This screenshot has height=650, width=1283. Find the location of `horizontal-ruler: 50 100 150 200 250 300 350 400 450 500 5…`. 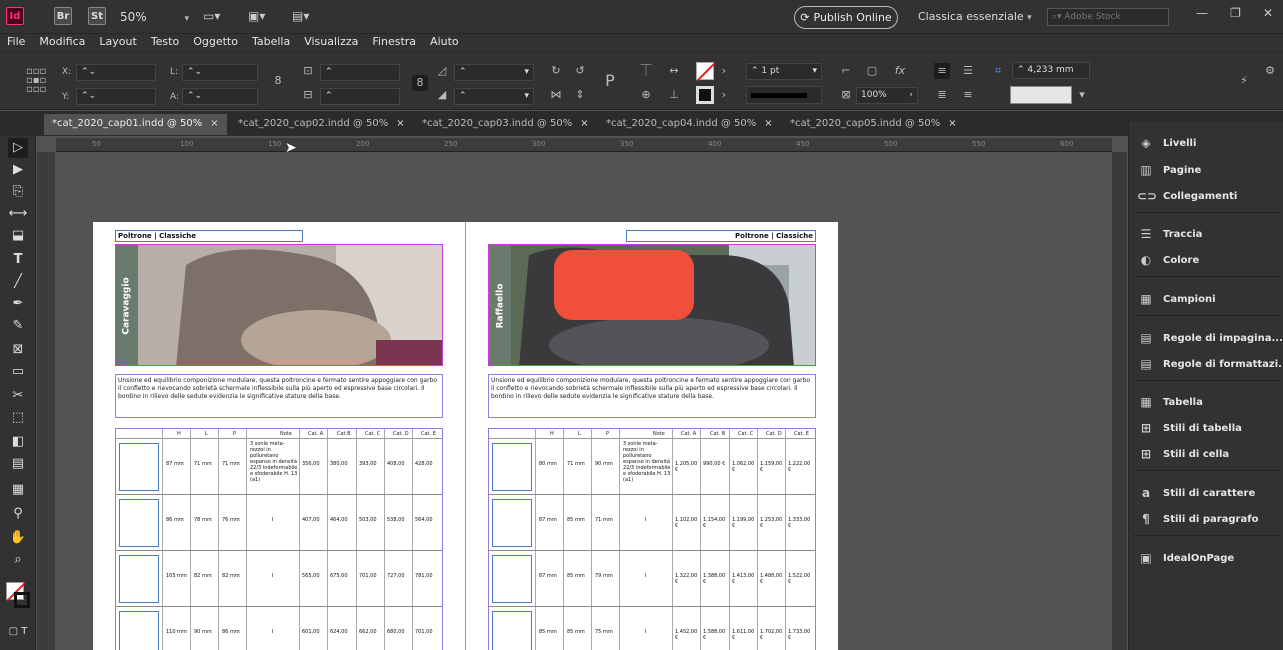

horizontal-ruler: 50 100 150 200 250 300 350 400 450 500 5… is located at coordinates (584, 145).